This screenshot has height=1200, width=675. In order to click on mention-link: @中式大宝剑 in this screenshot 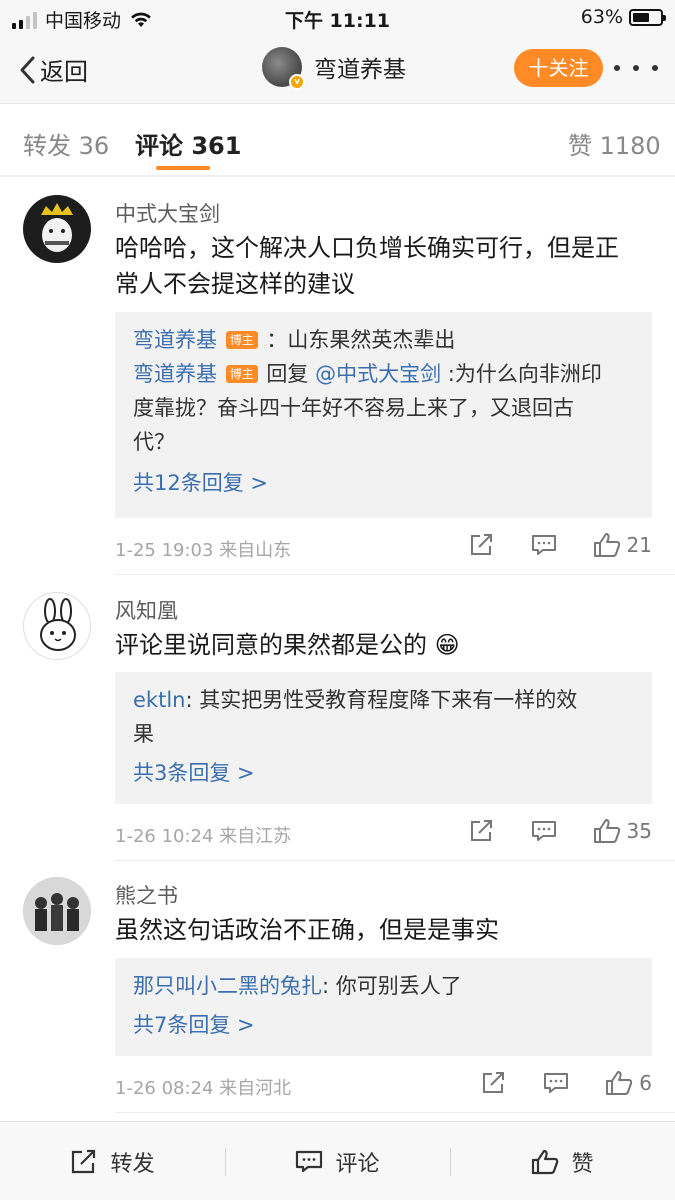, I will do `click(378, 374)`.